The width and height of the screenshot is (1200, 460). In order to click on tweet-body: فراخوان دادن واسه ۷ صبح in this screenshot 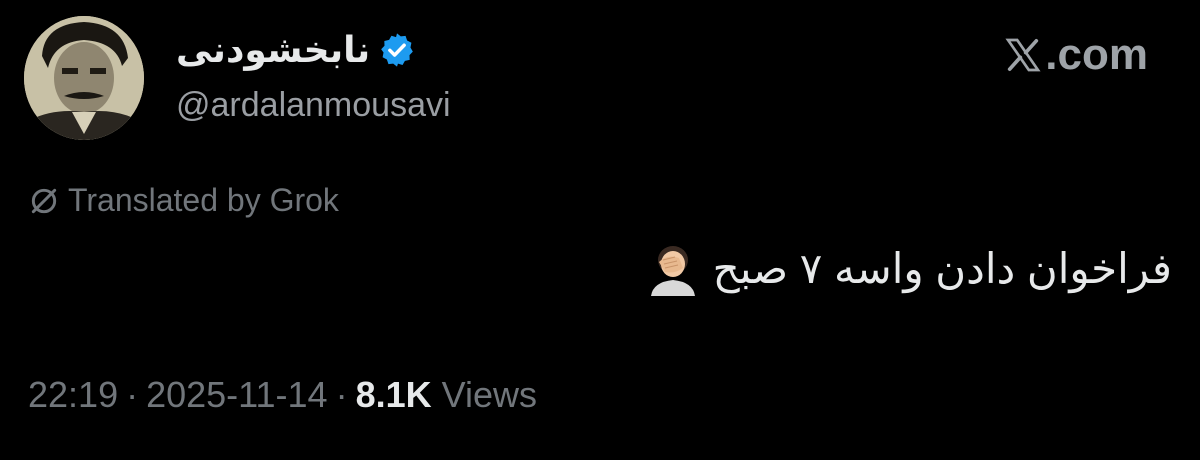, I will do `click(908, 268)`.